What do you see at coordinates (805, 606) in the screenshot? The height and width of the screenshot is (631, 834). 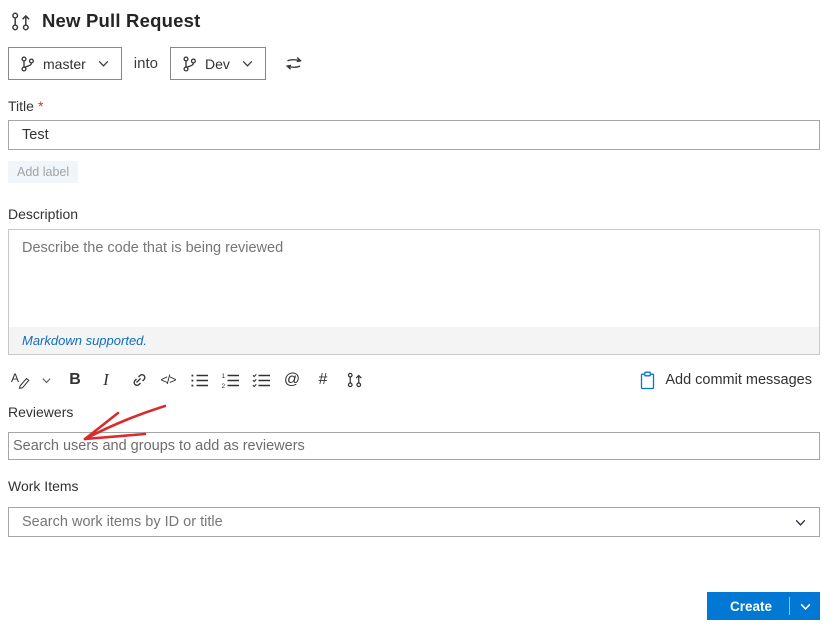 I see `create-options-chevron` at bounding box center [805, 606].